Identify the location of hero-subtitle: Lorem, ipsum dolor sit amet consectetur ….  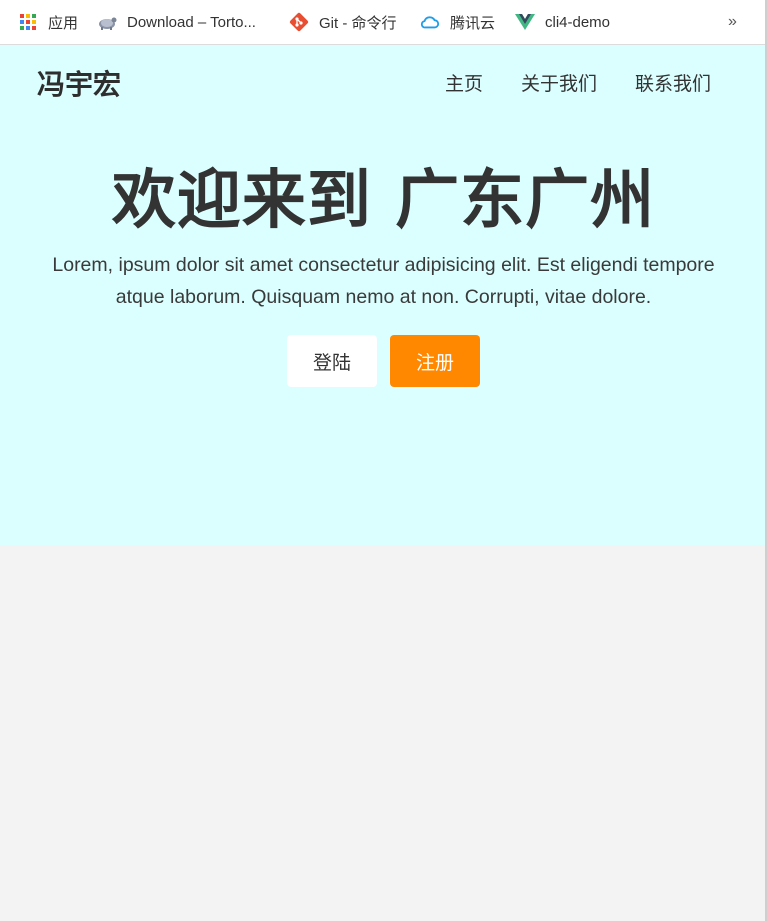
(383, 281).